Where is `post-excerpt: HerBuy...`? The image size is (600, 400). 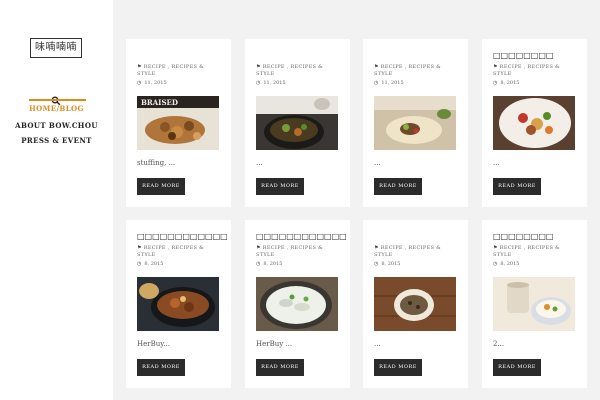 post-excerpt: HerBuy... is located at coordinates (153, 344).